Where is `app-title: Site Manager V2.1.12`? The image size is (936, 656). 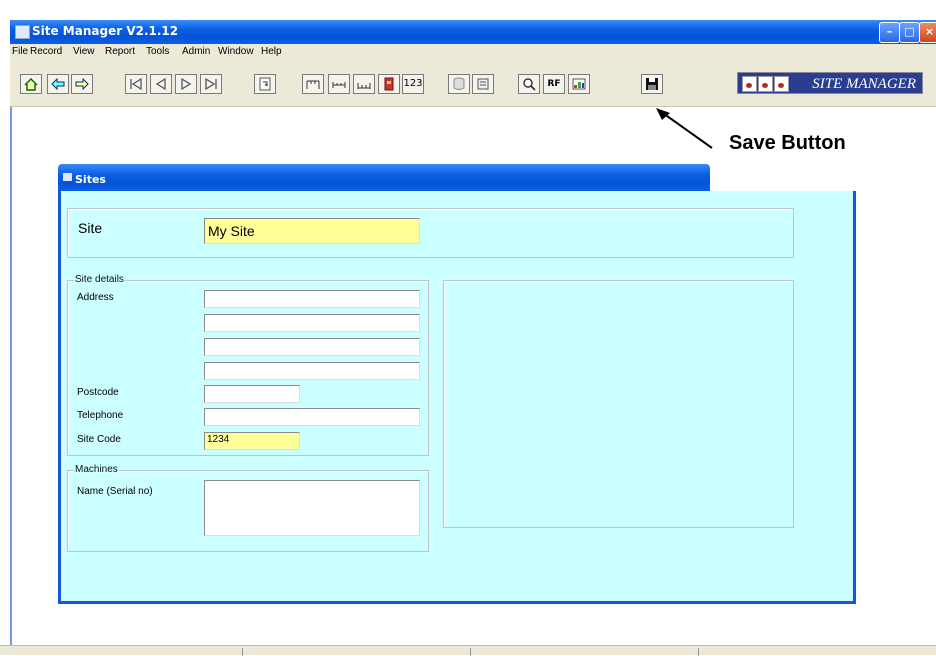
app-title: Site Manager V2.1.12 is located at coordinates (105, 31).